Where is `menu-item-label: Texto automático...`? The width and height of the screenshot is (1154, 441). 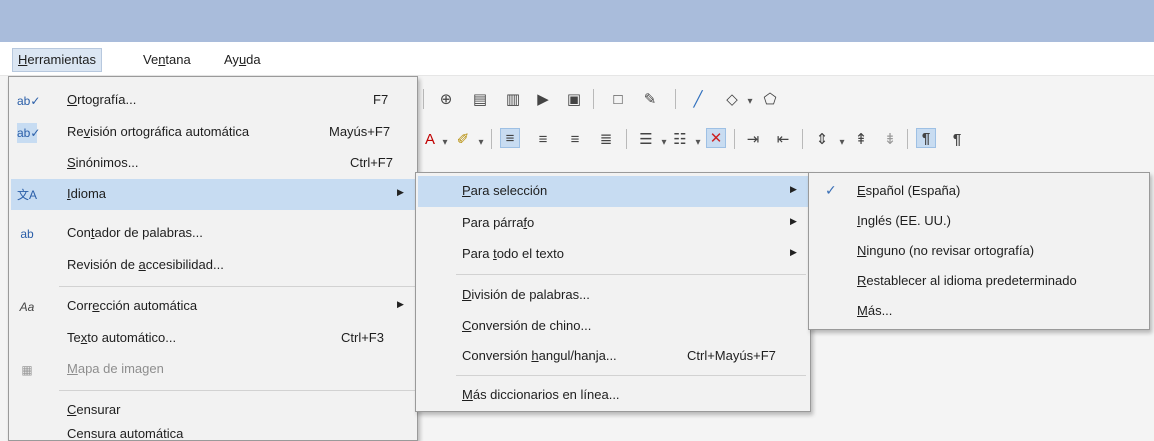 menu-item-label: Texto automático... is located at coordinates (121, 337).